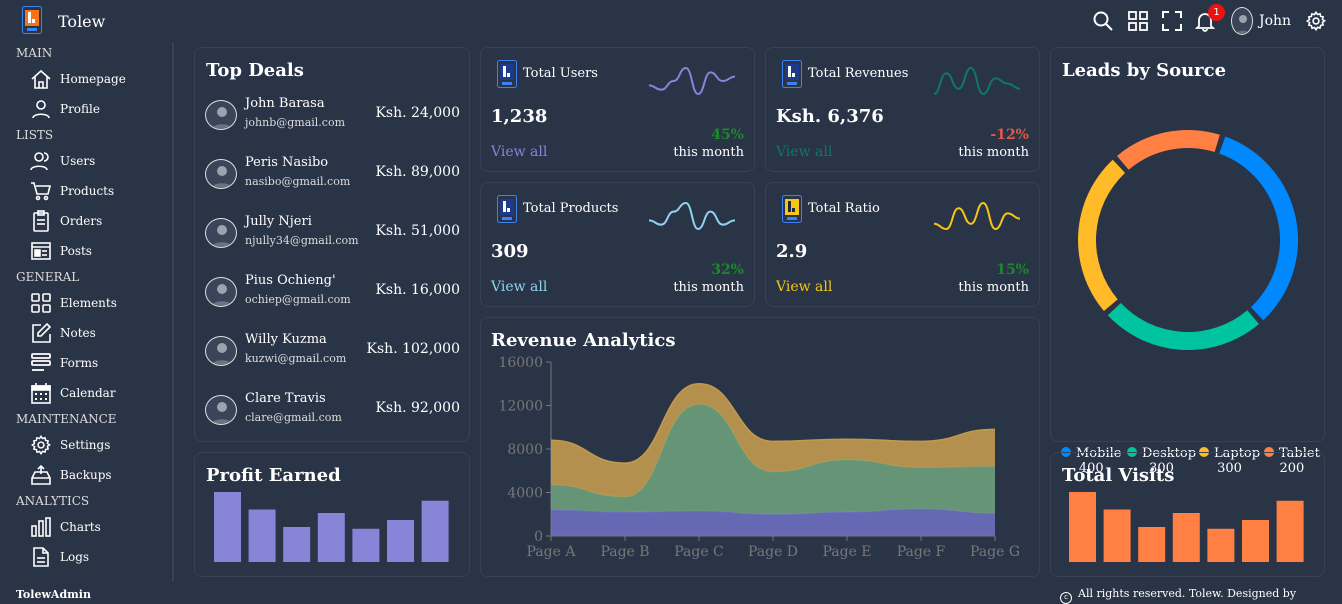  Describe the element at coordinates (95, 110) in the screenshot. I see `sidebar-item-profile: Profile` at that location.